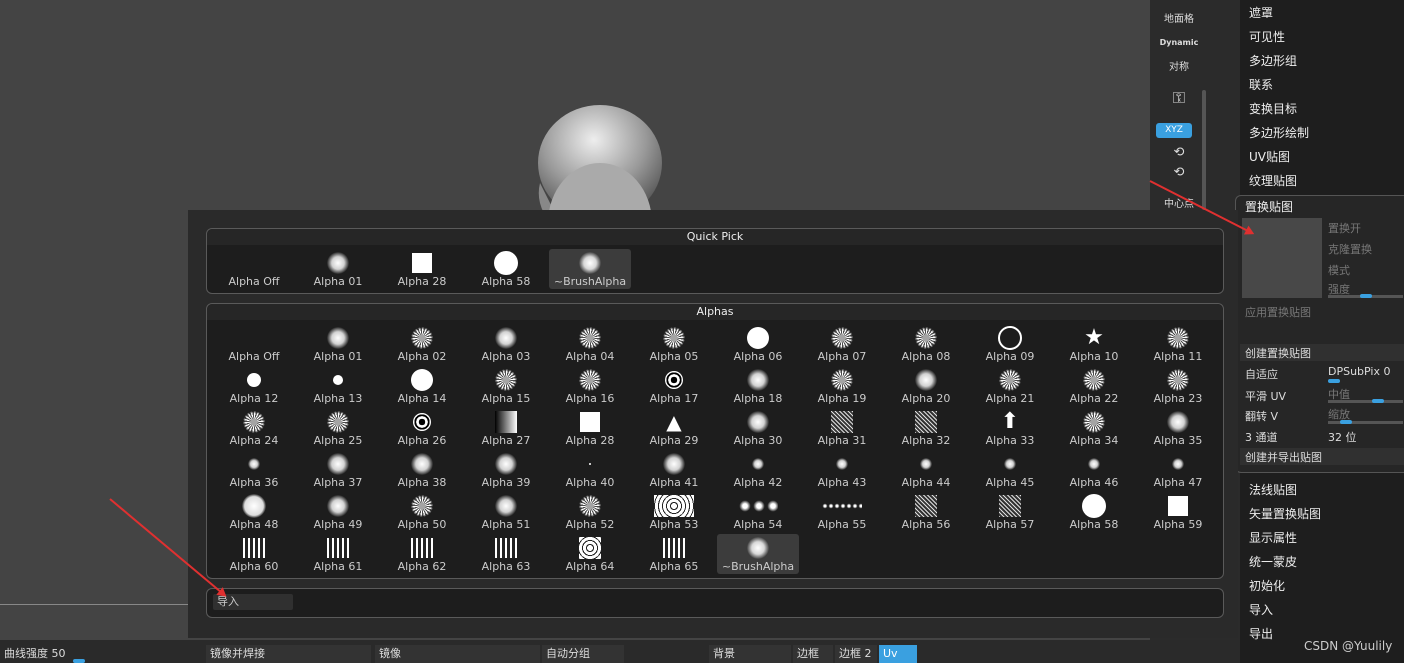 The width and height of the screenshot is (1404, 663). I want to click on alpha-item: Alpha 23, so click(1178, 386).